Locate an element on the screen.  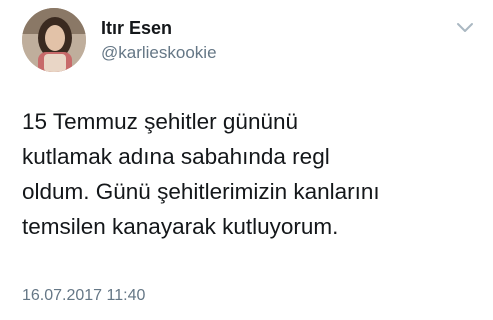
tweet-text-line: 15 Temmuz şehitler gününü is located at coordinates (160, 121).